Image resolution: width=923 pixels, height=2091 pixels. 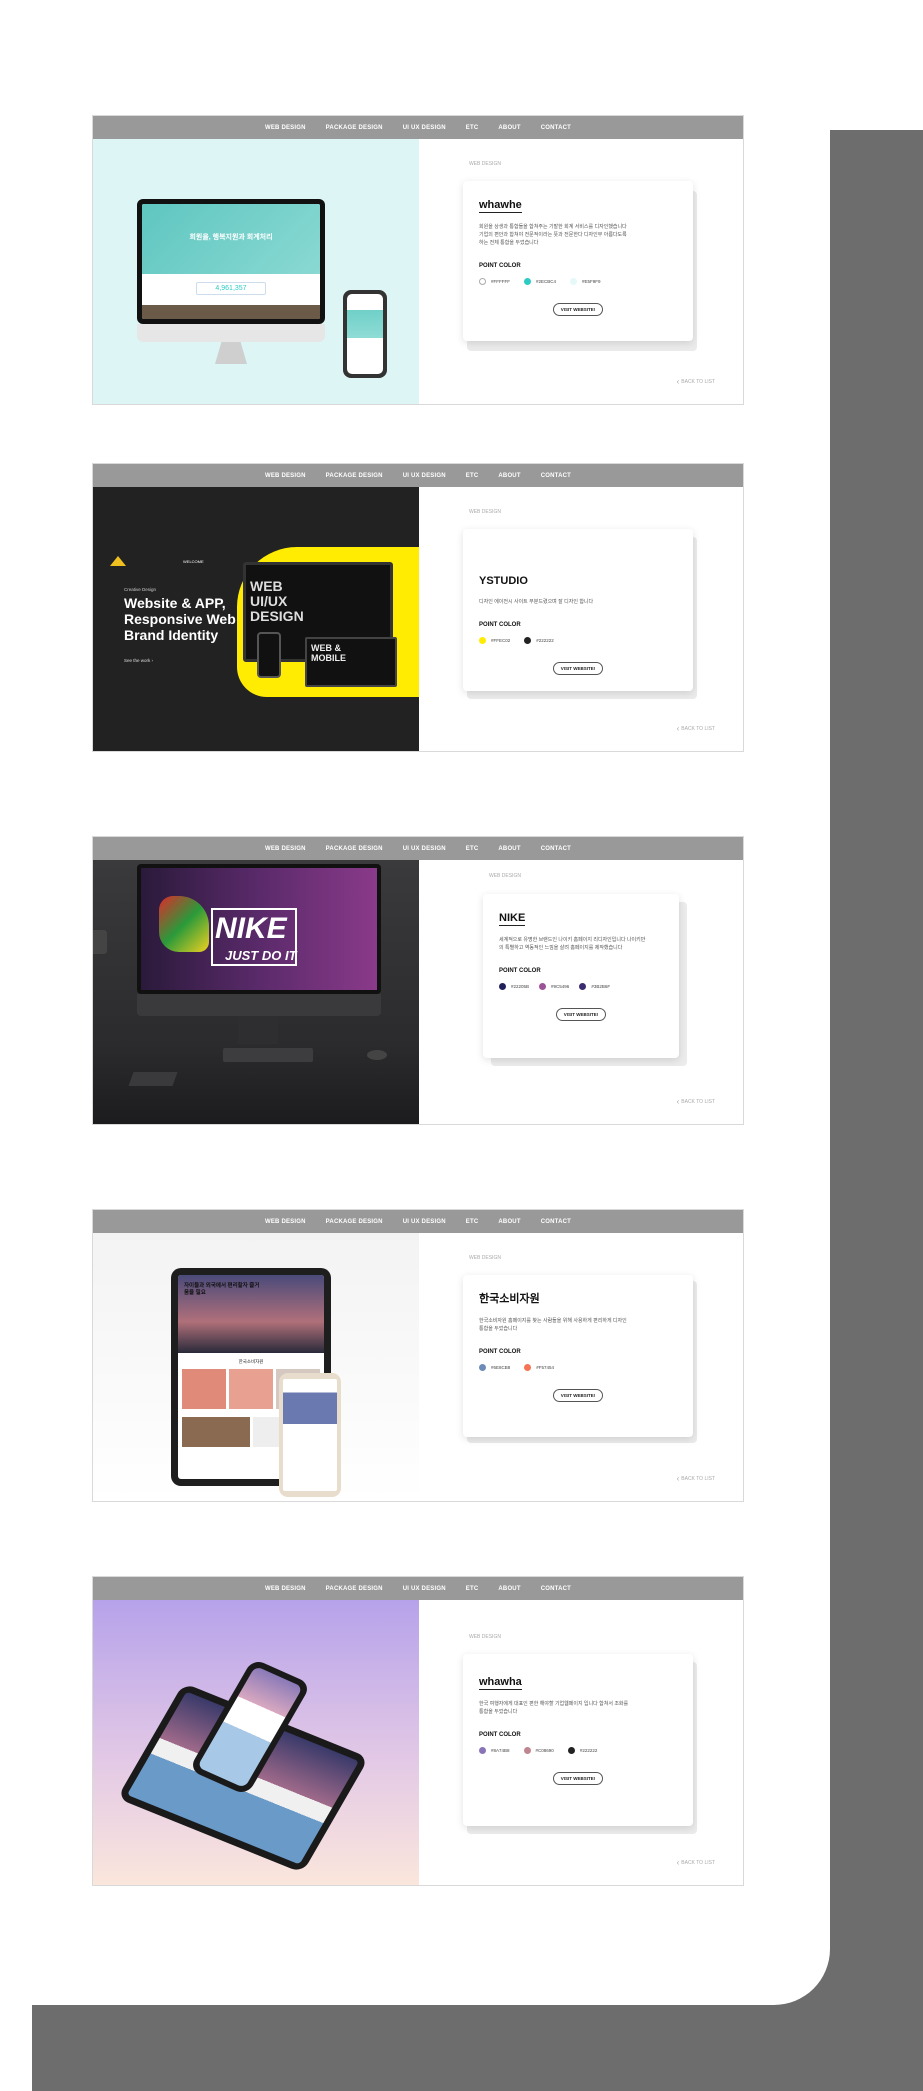 I want to click on laptop-mockup: WEB & MOBILE, so click(x=351, y=662).